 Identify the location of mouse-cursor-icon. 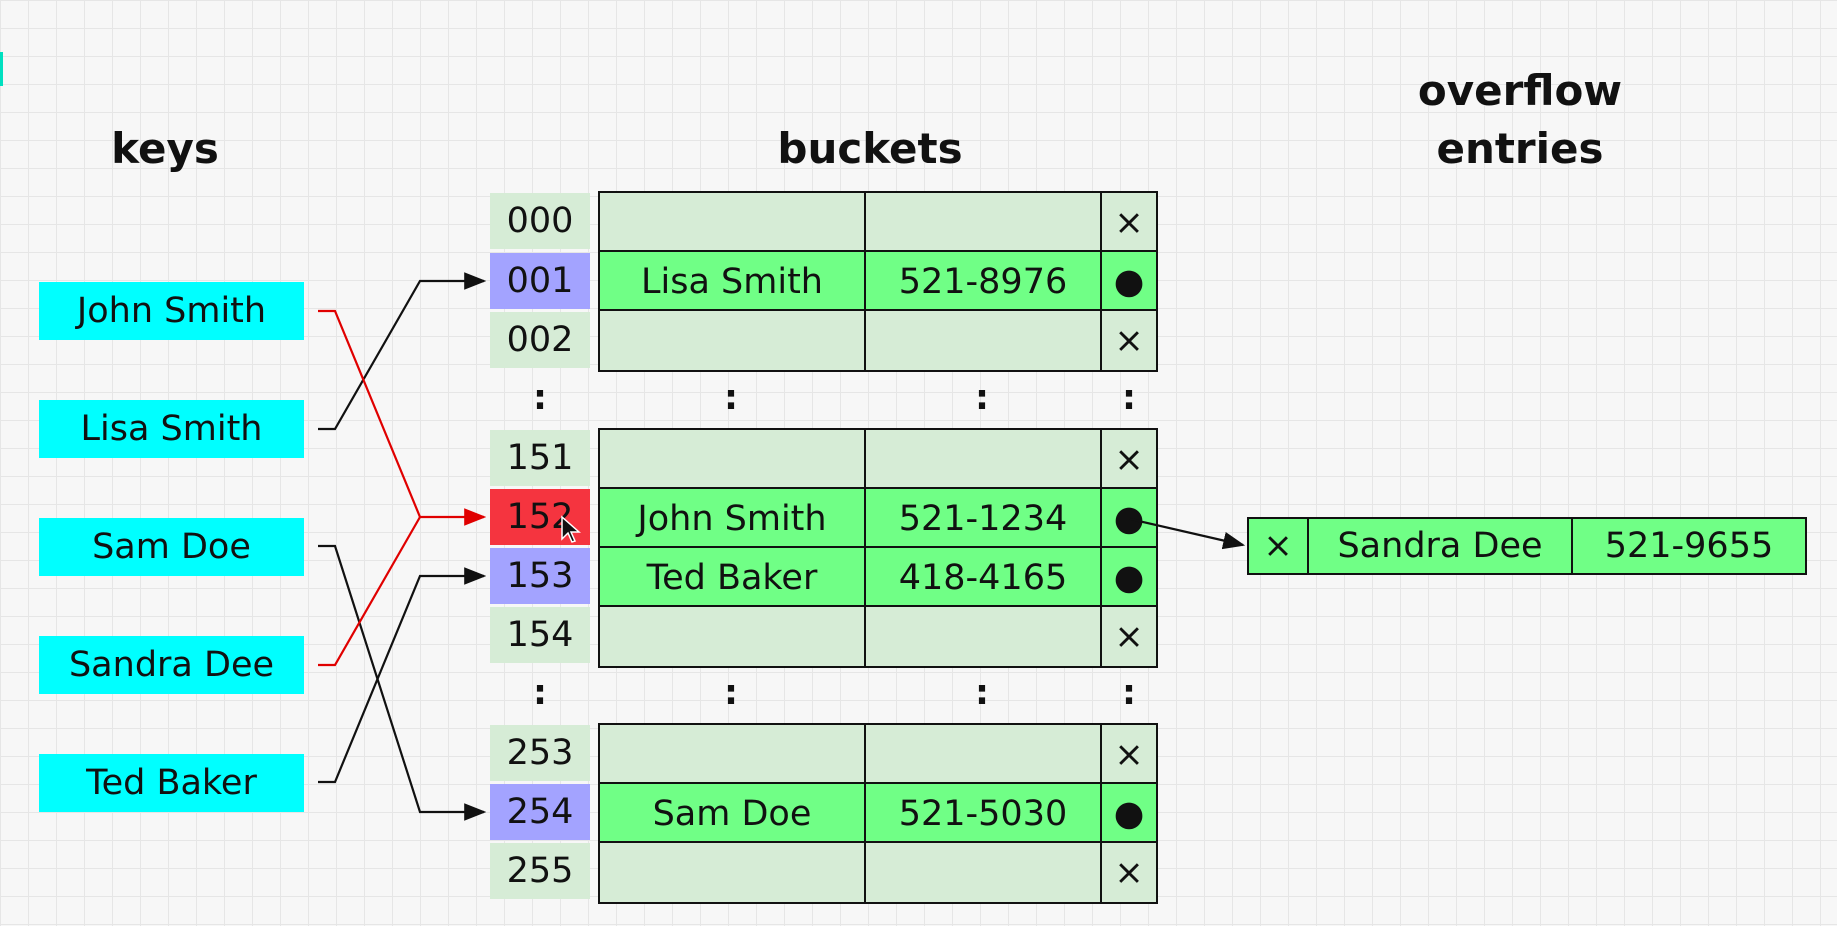
(571, 529).